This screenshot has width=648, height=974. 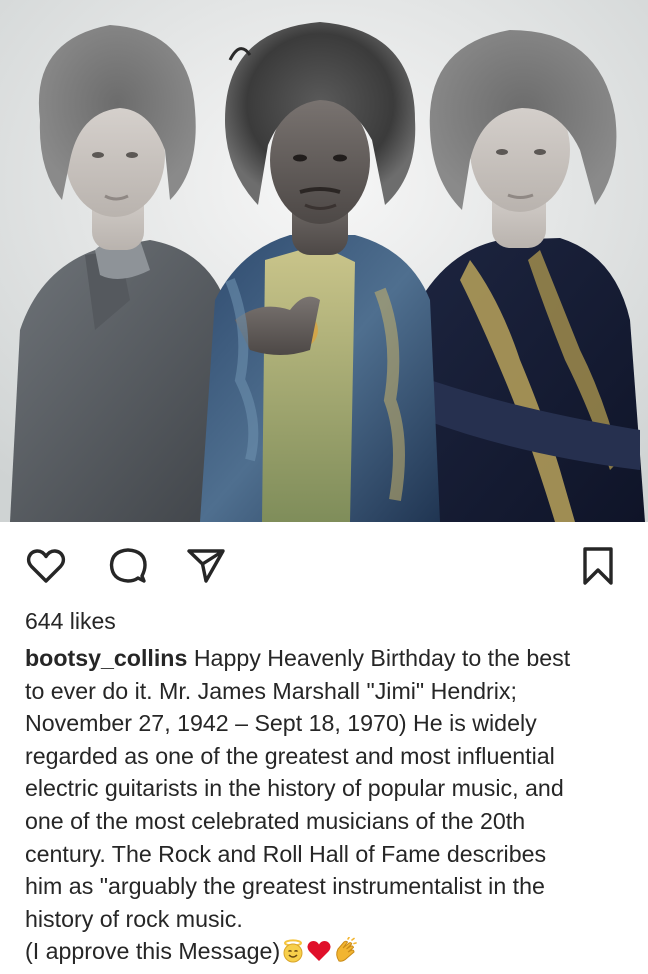 I want to click on caption-line-last: (I approve this Message), so click(x=325, y=953).